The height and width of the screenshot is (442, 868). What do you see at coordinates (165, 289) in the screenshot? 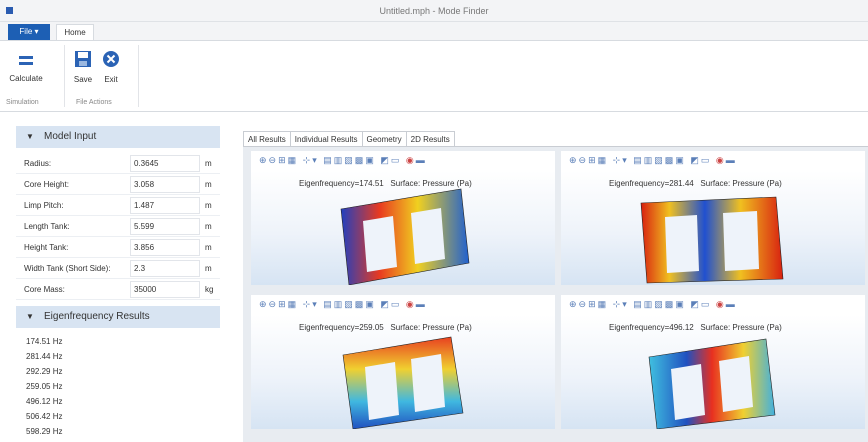
I see `input-field: 35000` at bounding box center [165, 289].